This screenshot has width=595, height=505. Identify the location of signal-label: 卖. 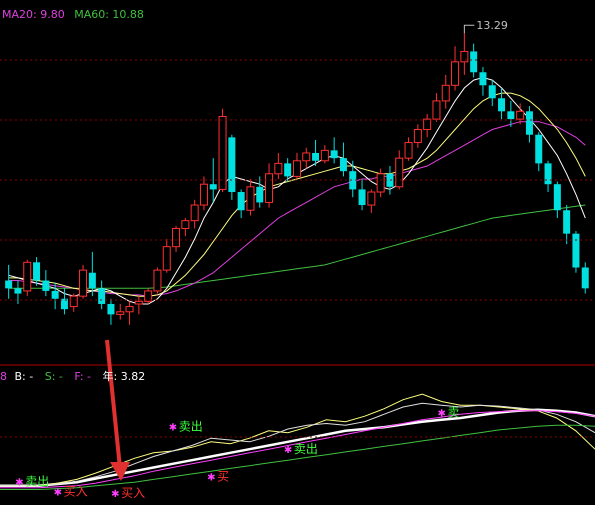
(453, 413).